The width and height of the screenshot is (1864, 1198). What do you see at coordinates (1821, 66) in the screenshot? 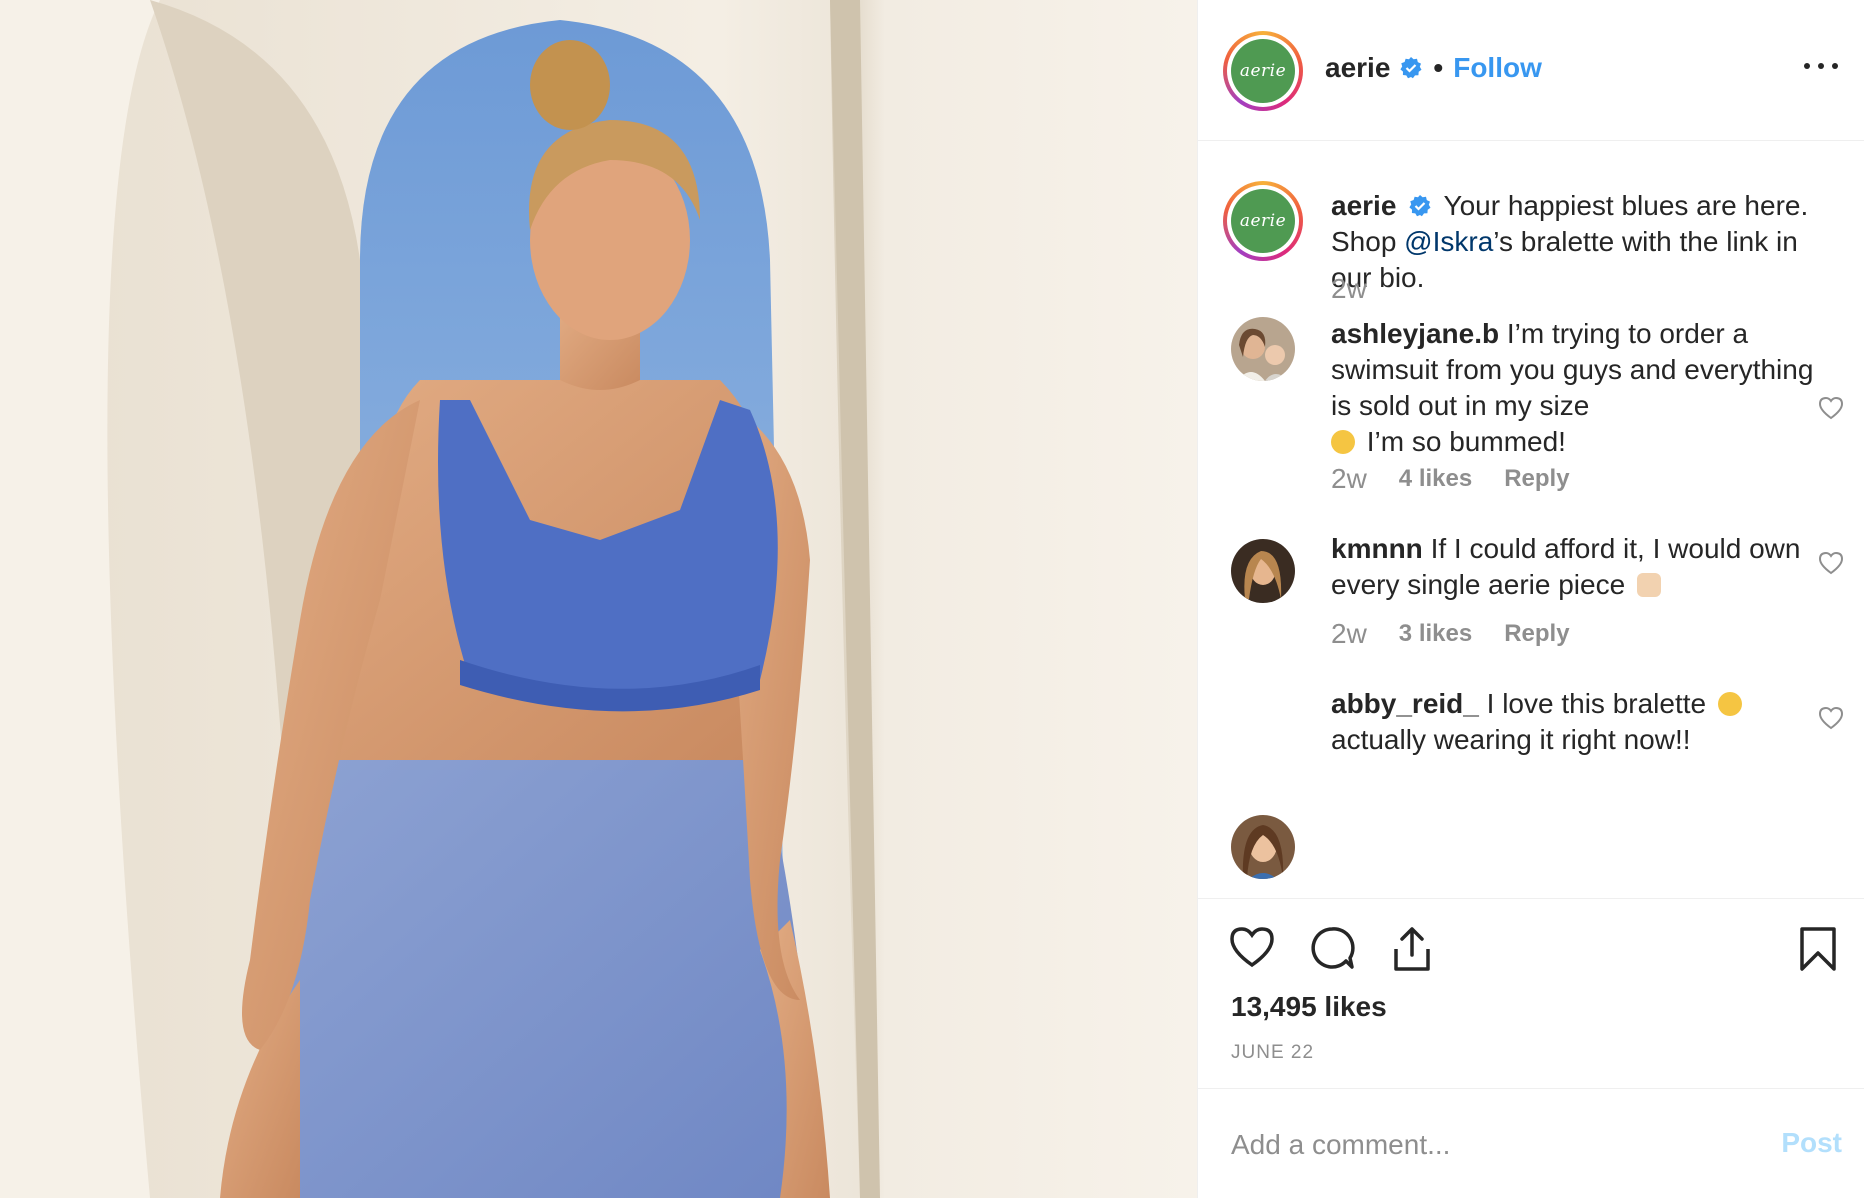
I see `more-options-icon` at bounding box center [1821, 66].